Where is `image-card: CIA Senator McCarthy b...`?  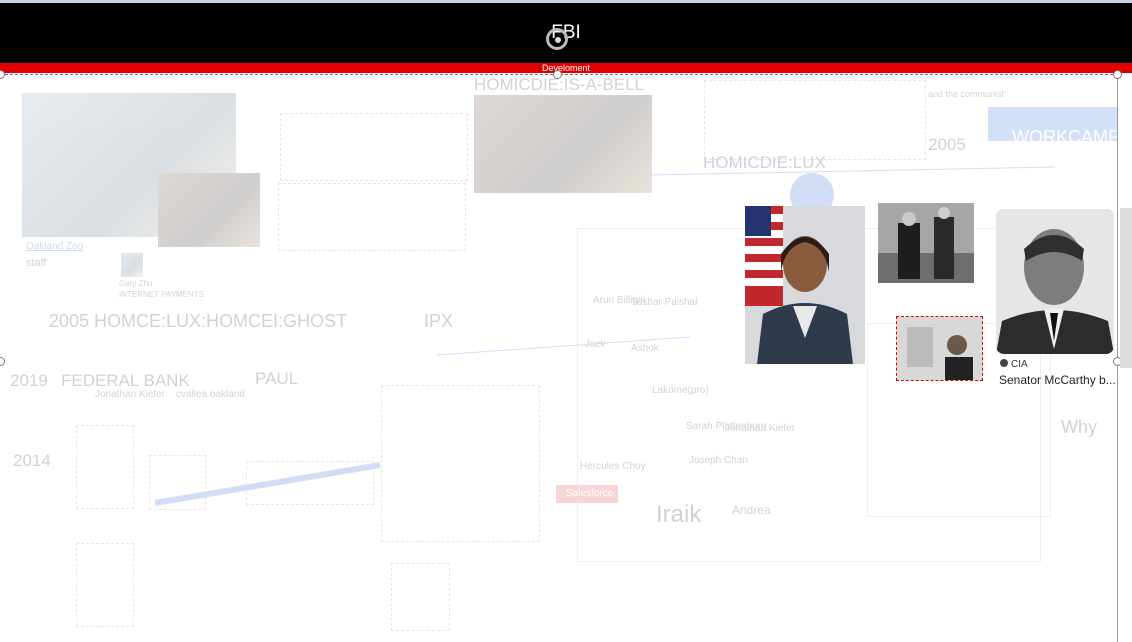 image-card: CIA Senator McCarthy b... is located at coordinates (1056, 299).